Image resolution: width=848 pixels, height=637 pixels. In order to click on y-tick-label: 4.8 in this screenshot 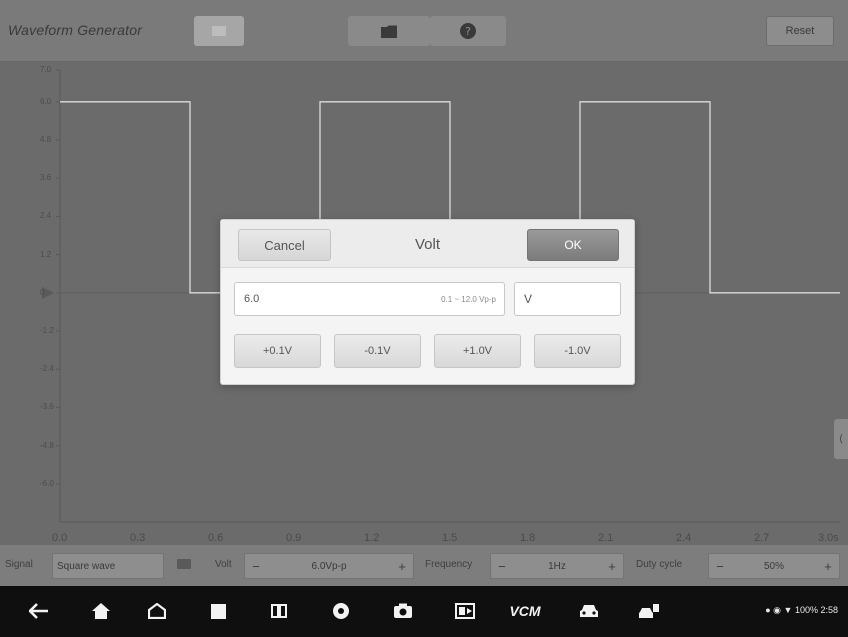, I will do `click(46, 140)`.